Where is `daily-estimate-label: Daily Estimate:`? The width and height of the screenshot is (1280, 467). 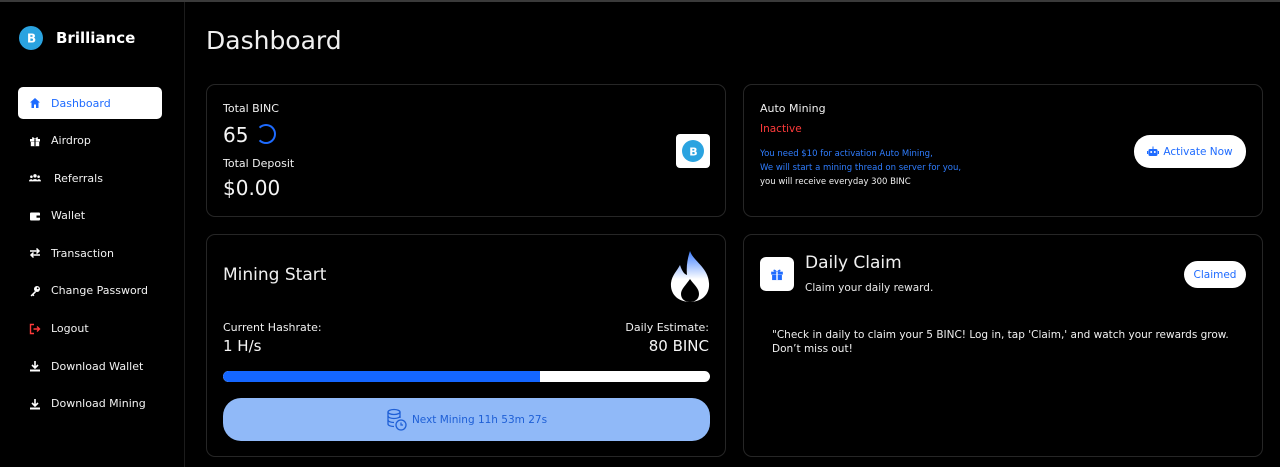
daily-estimate-label: Daily Estimate: is located at coordinates (667, 327).